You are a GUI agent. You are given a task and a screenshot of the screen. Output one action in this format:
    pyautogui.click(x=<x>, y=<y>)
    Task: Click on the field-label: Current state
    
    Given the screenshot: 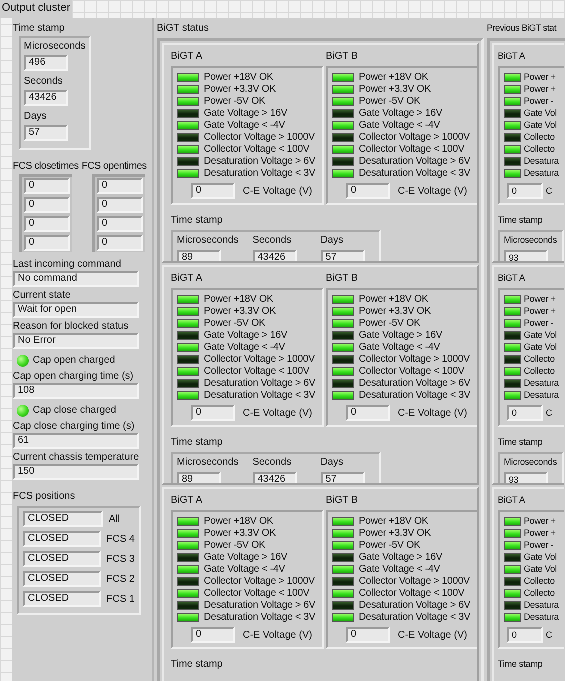 What is the action you would take?
    pyautogui.click(x=42, y=295)
    